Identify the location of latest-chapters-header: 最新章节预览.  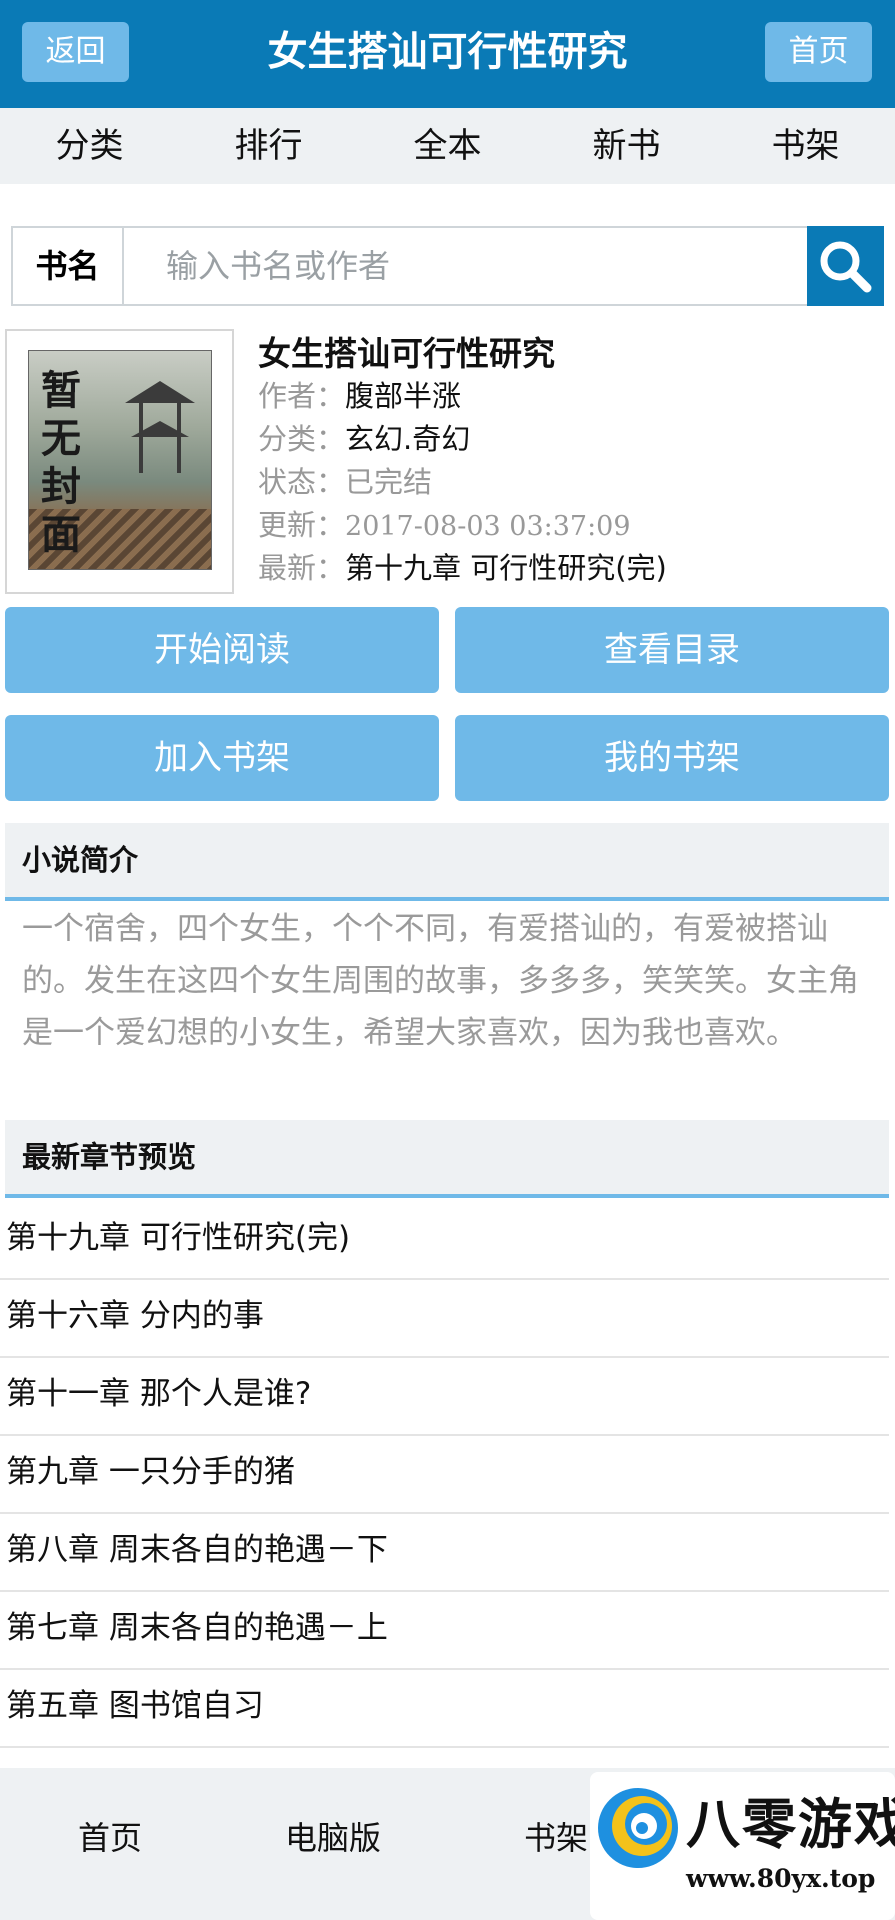
(447, 1159).